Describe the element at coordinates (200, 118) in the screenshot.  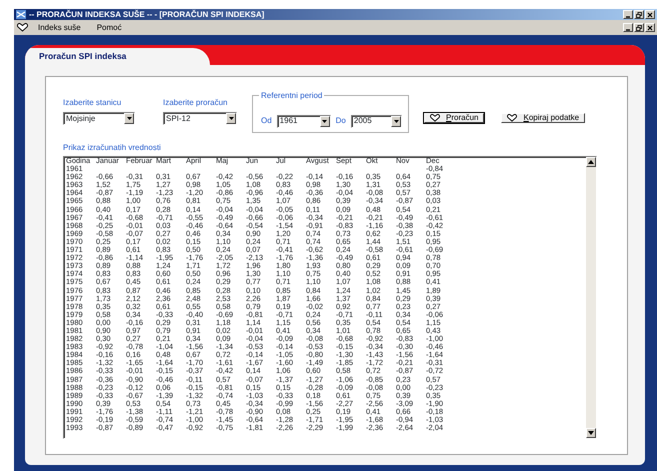
I see `calculation-dropdown: SPI-12` at that location.